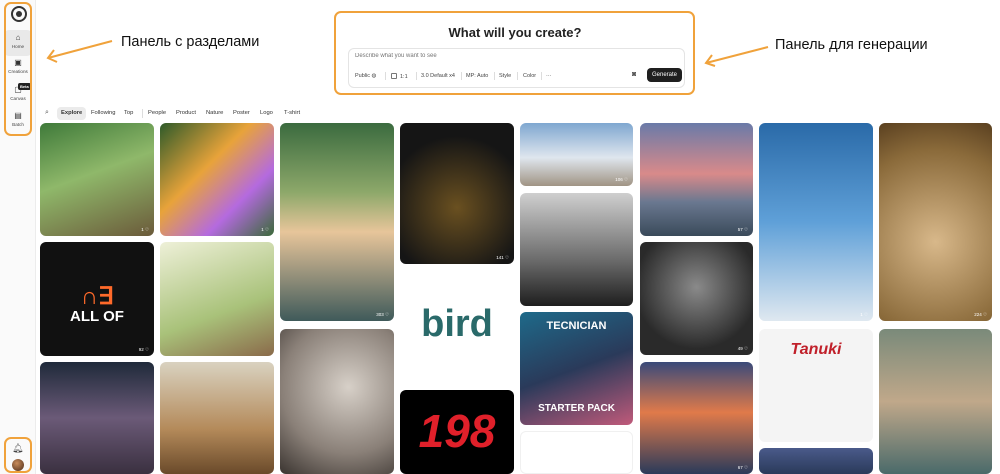  I want to click on style-selector: Style, so click(505, 76).